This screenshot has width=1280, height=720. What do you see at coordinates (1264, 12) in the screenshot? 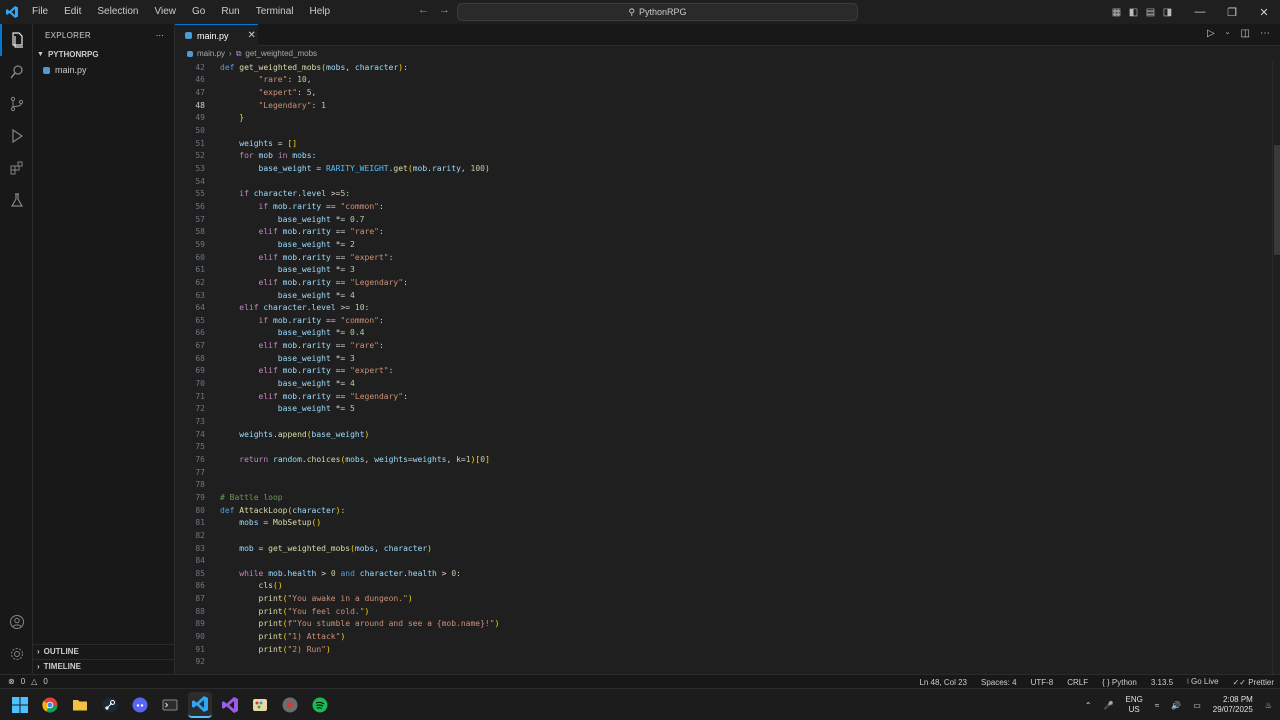
I see `close-icon: ✕` at bounding box center [1264, 12].